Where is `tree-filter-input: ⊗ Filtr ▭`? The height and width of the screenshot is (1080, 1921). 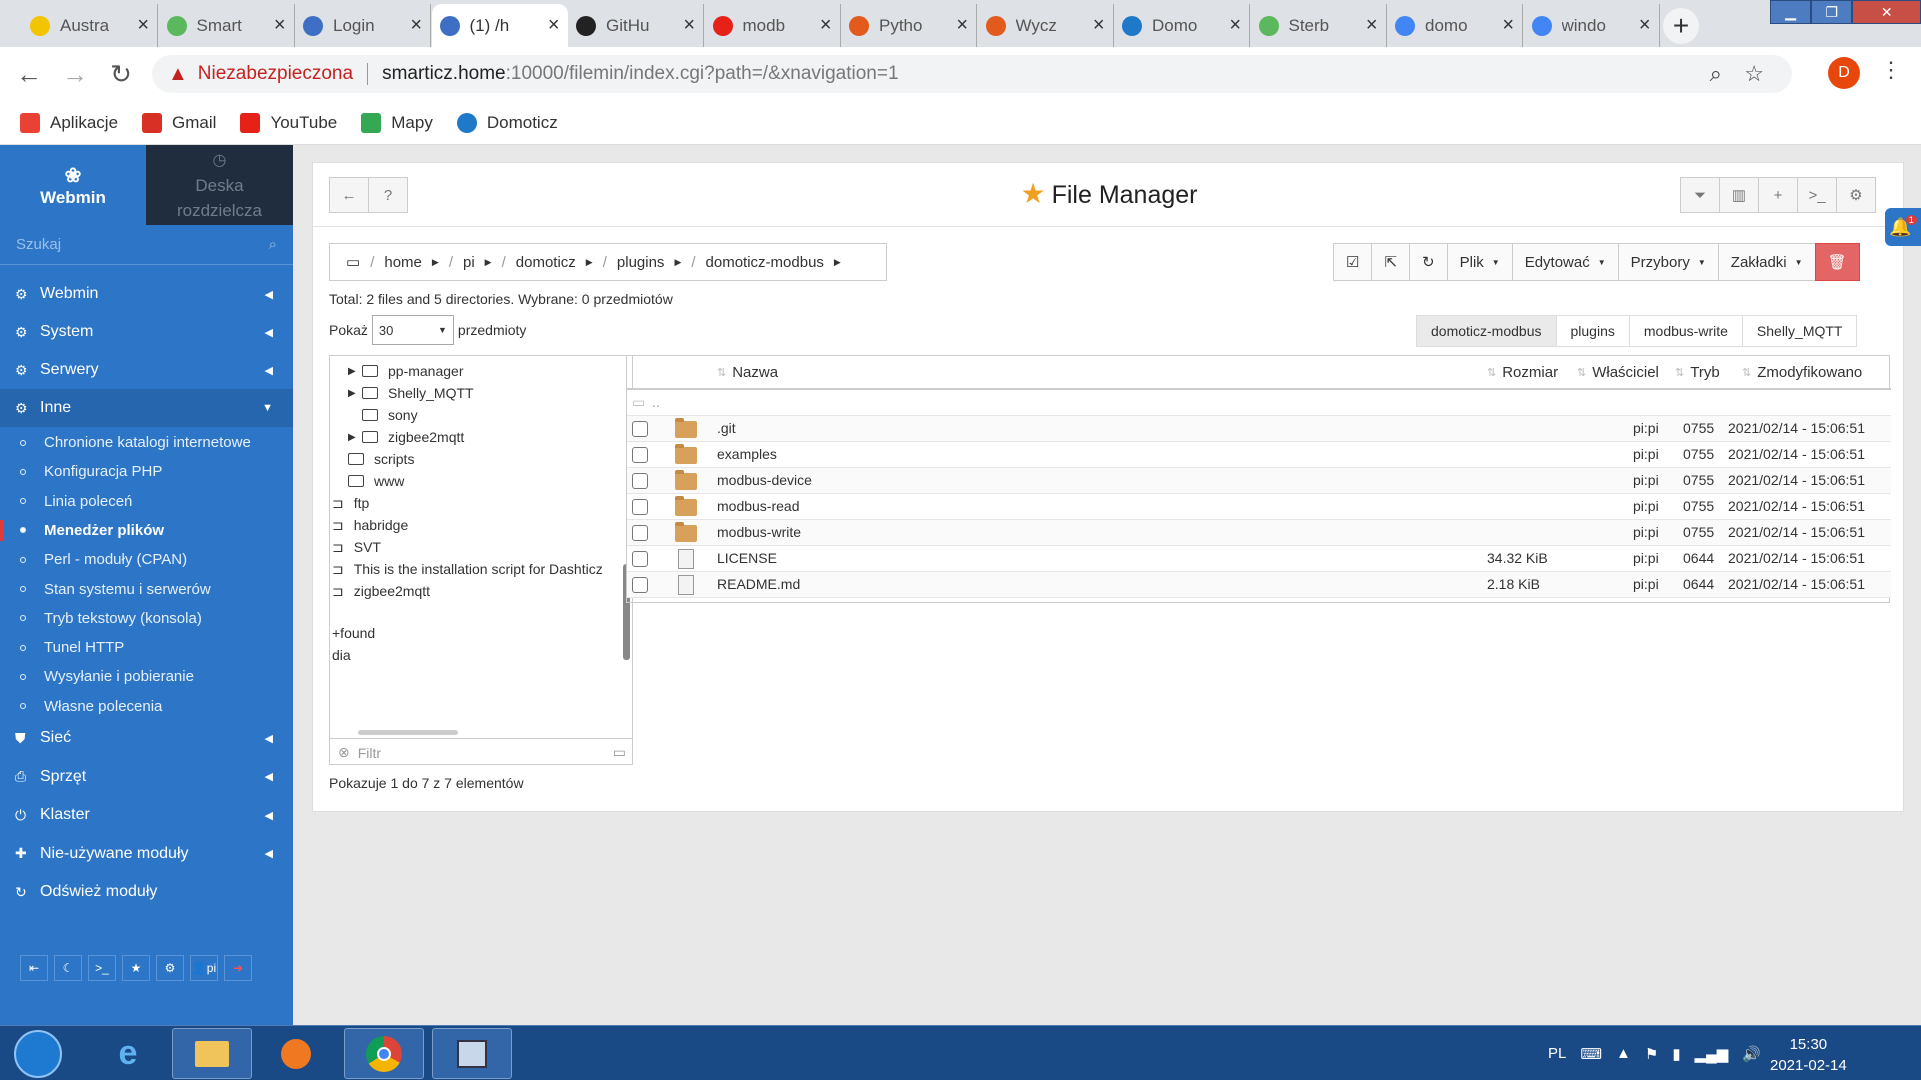 tree-filter-input: ⊗ Filtr ▭ is located at coordinates (481, 751).